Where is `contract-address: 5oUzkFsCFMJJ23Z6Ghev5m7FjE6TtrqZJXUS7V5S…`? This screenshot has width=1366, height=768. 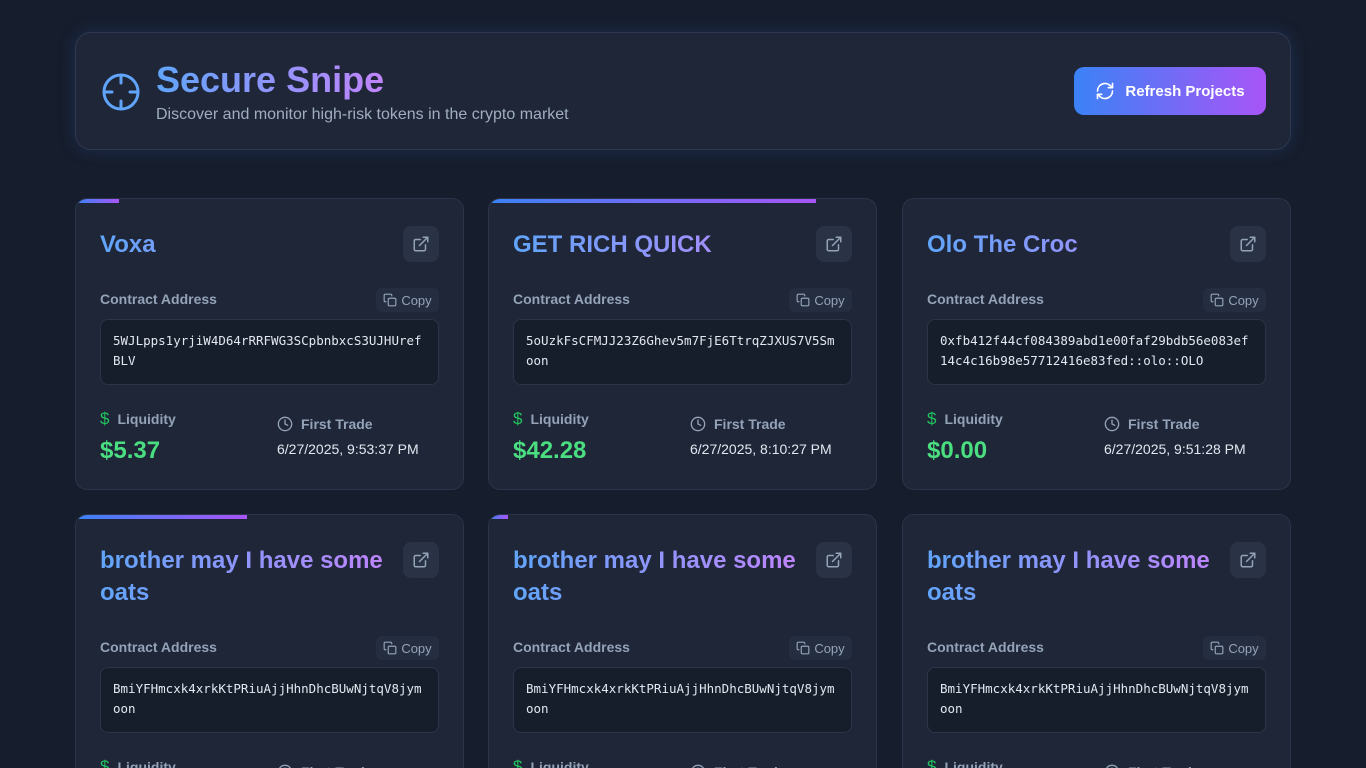 contract-address: 5oUzkFsCFMJJ23Z6Ghev5m7FjE6TtrqZJXUS7V5S… is located at coordinates (682, 352).